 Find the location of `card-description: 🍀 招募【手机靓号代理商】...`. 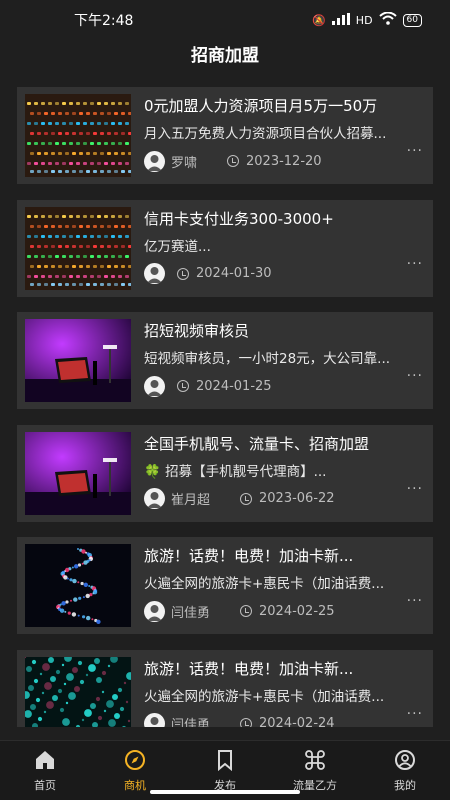

card-description: 🍀 招募【手机靓号代理商】... is located at coordinates (235, 471).